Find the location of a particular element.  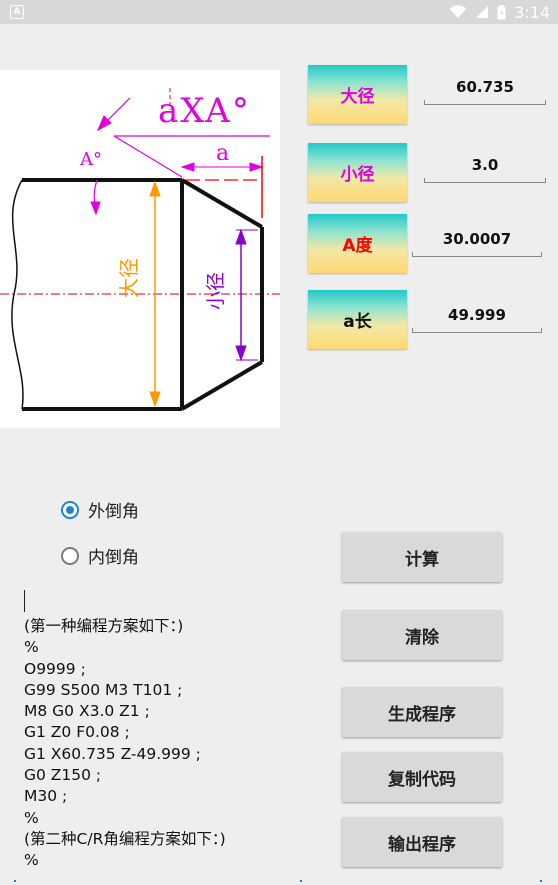

app-notification-icon: A is located at coordinates (17, 12).